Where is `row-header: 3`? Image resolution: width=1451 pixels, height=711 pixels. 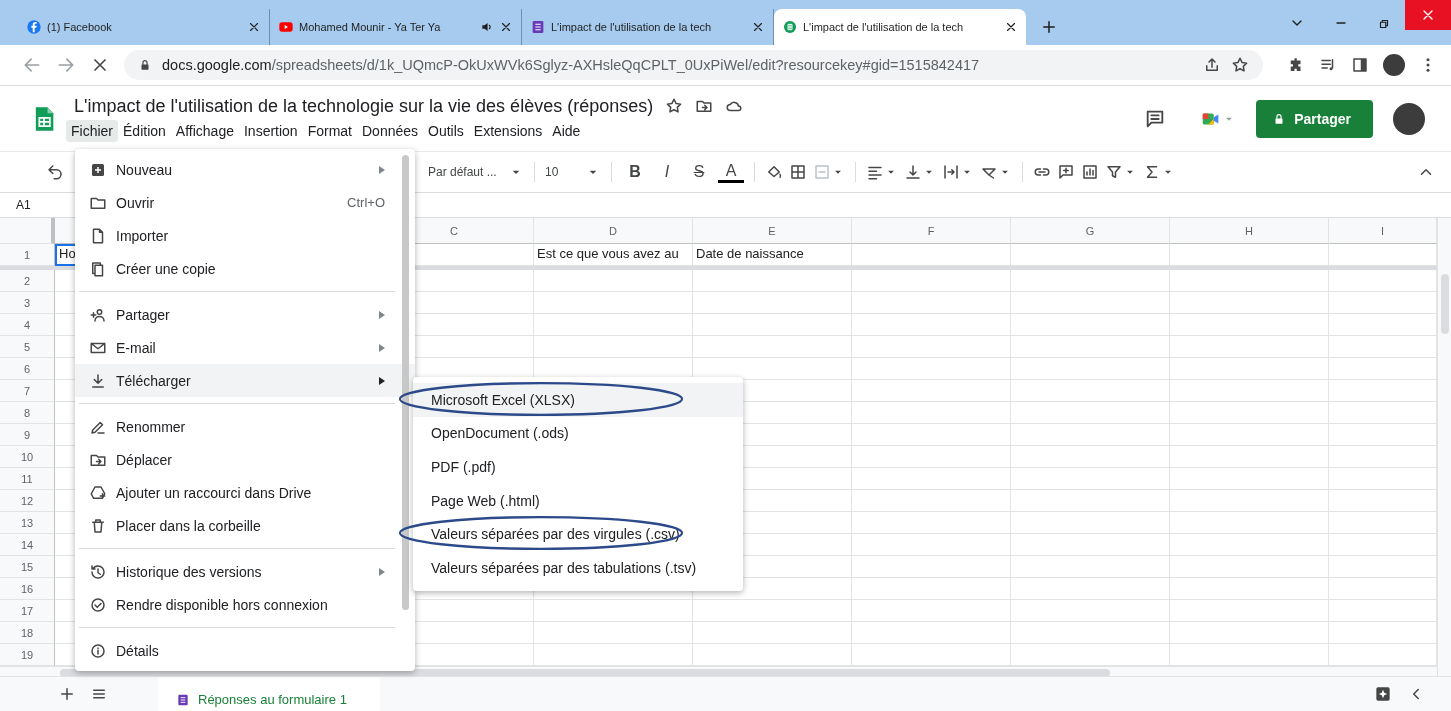 row-header: 3 is located at coordinates (27, 303).